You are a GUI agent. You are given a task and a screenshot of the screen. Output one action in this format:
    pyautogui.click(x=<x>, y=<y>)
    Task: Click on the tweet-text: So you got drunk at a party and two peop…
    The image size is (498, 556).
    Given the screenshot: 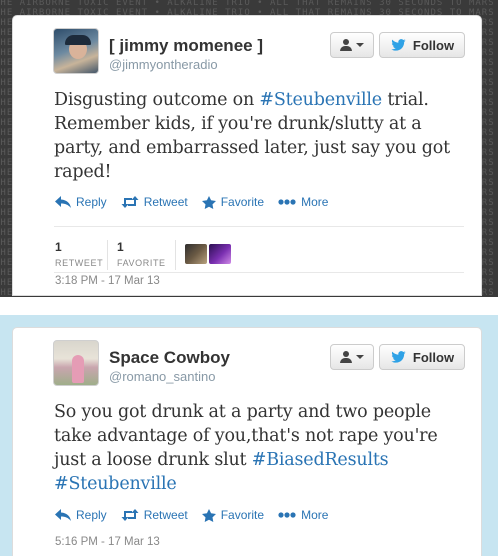 What is the action you would take?
    pyautogui.click(x=246, y=448)
    